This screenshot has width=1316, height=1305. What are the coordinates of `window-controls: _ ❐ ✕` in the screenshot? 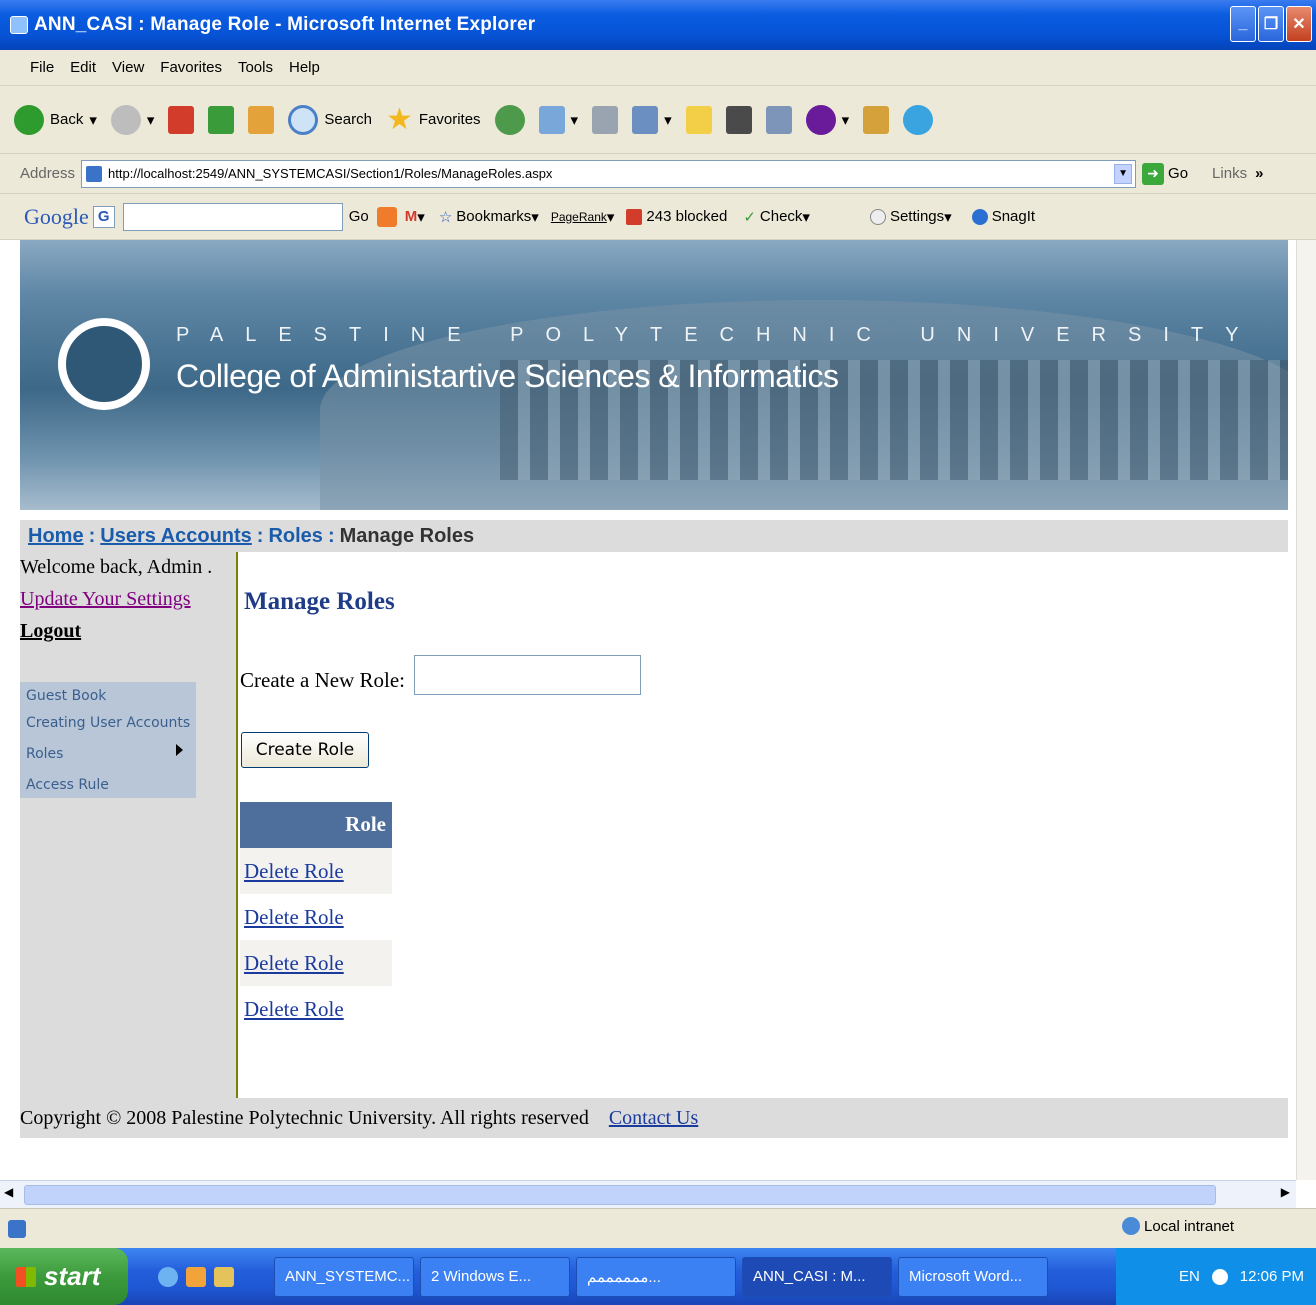 It's located at (1271, 24).